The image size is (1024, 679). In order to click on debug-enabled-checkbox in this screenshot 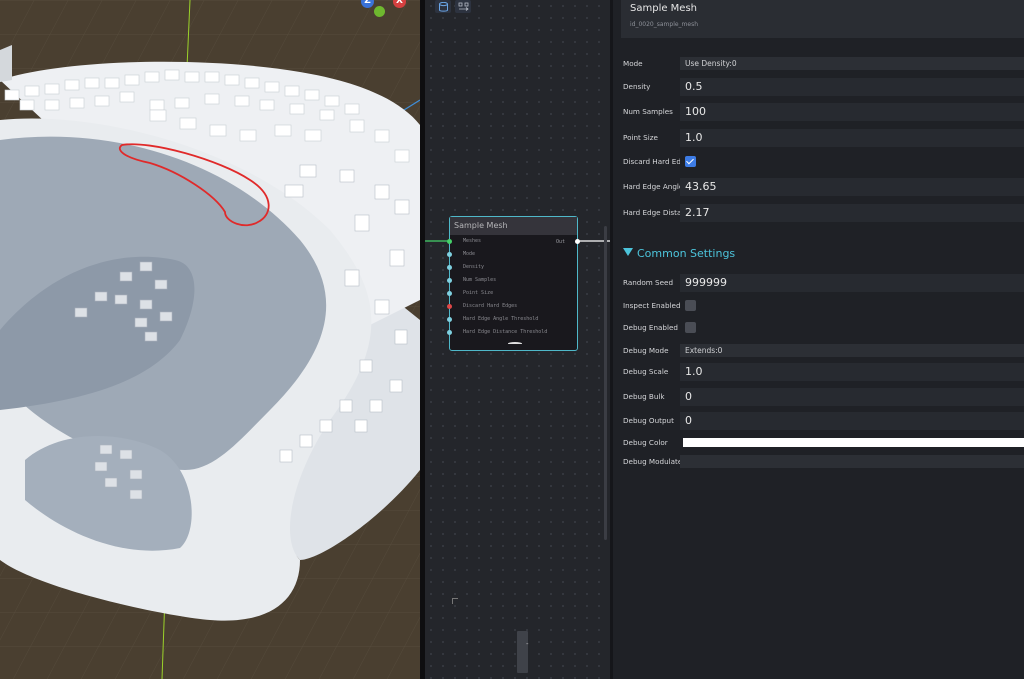, I will do `click(690, 327)`.